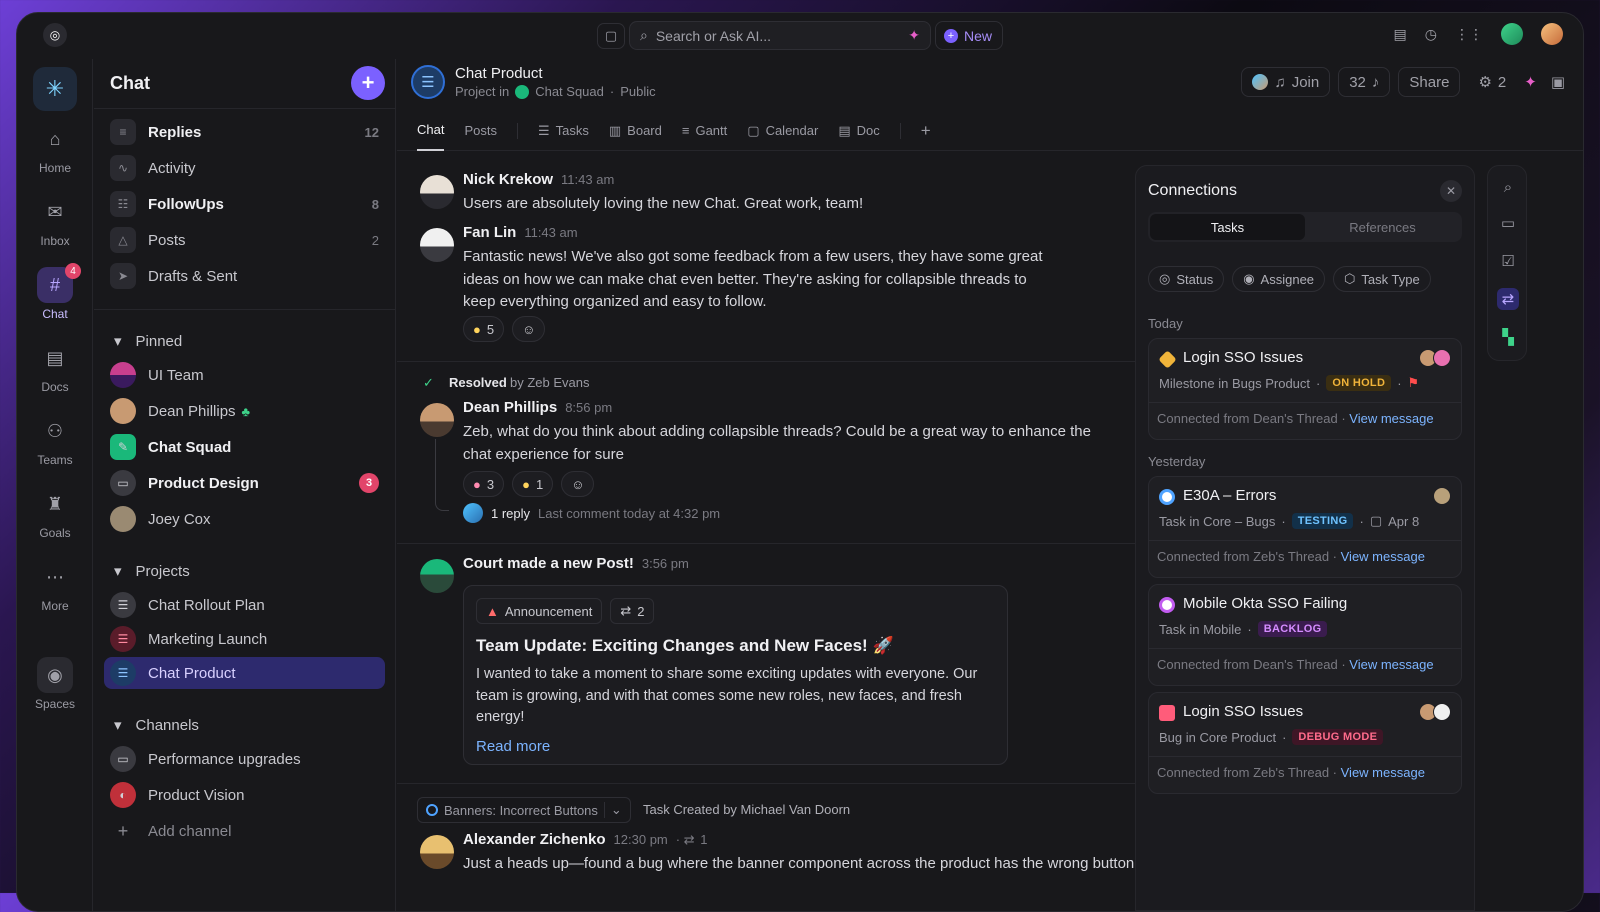  Describe the element at coordinates (55, 684) in the screenshot. I see `rail-spaces: ◉ Spaces` at that location.